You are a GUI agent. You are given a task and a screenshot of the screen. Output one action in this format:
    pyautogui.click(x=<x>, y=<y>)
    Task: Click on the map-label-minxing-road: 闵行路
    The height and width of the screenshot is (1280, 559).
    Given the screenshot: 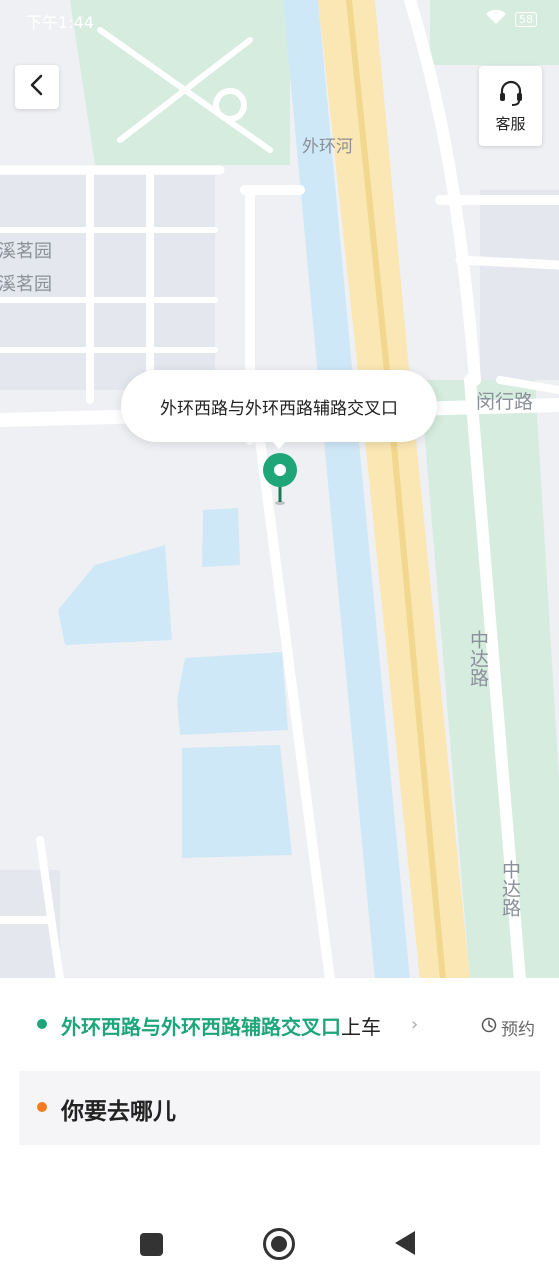 What is the action you would take?
    pyautogui.click(x=504, y=402)
    